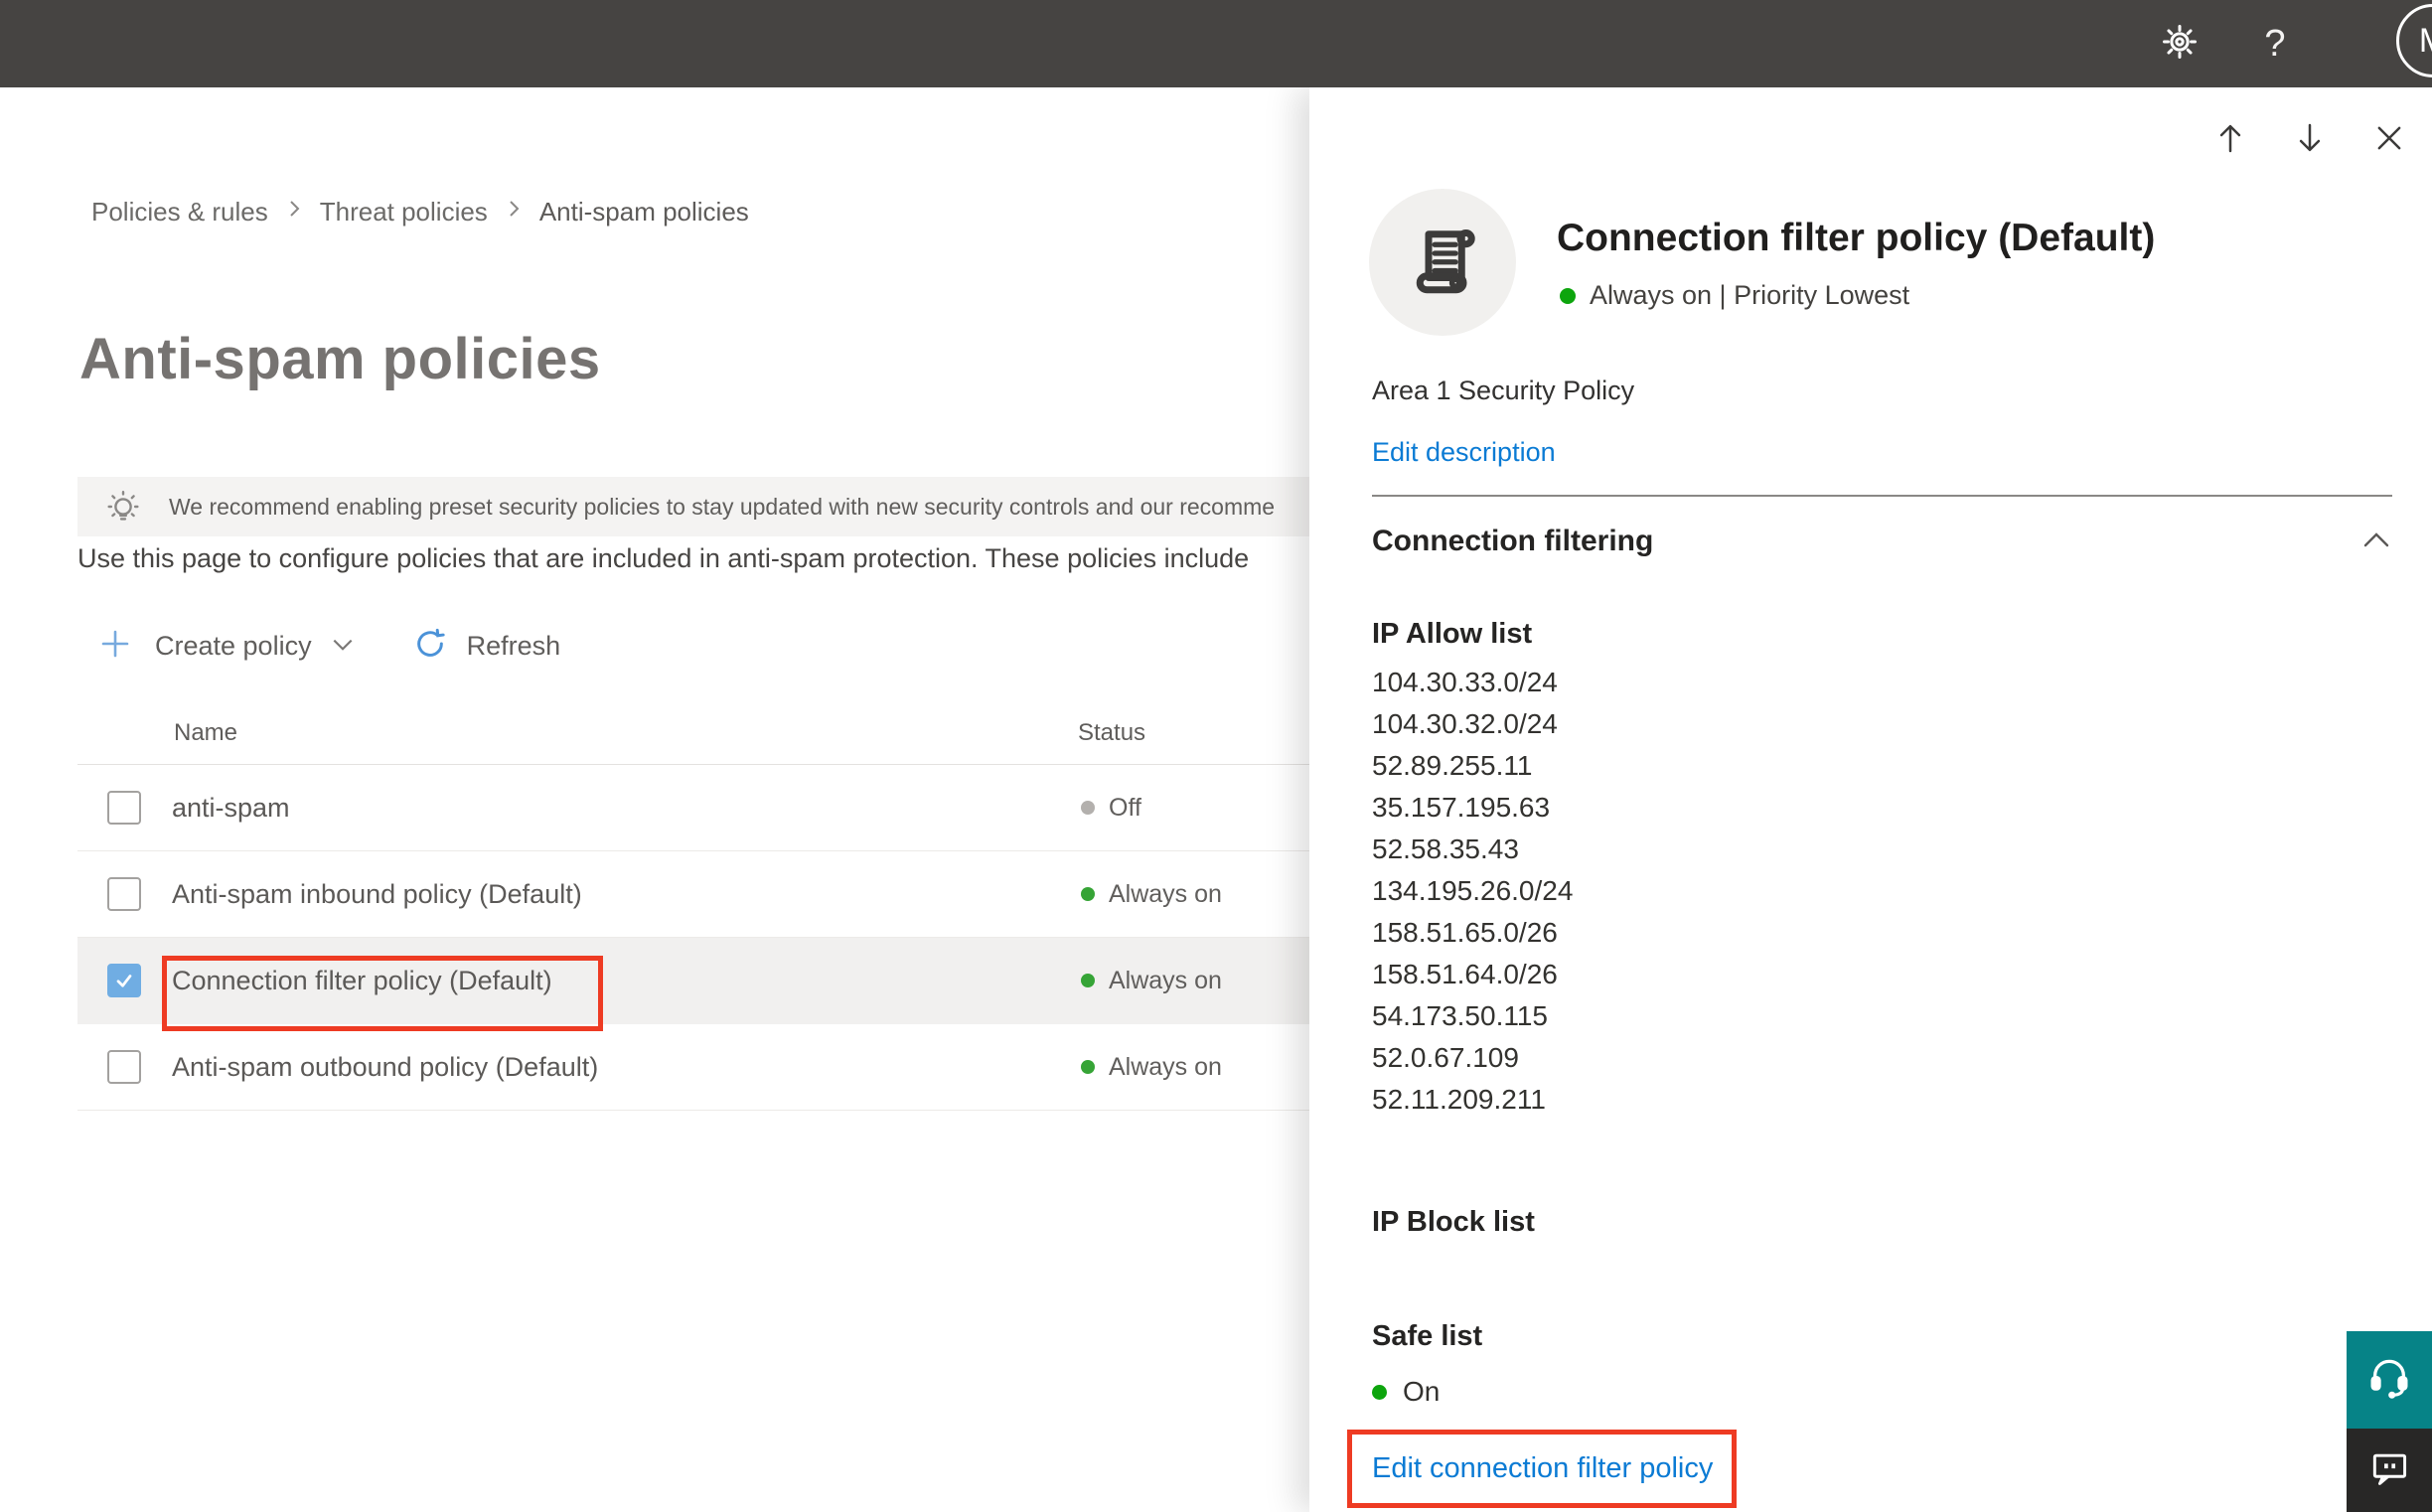  Describe the element at coordinates (1125, 807) in the screenshot. I see `status-label: Off` at that location.